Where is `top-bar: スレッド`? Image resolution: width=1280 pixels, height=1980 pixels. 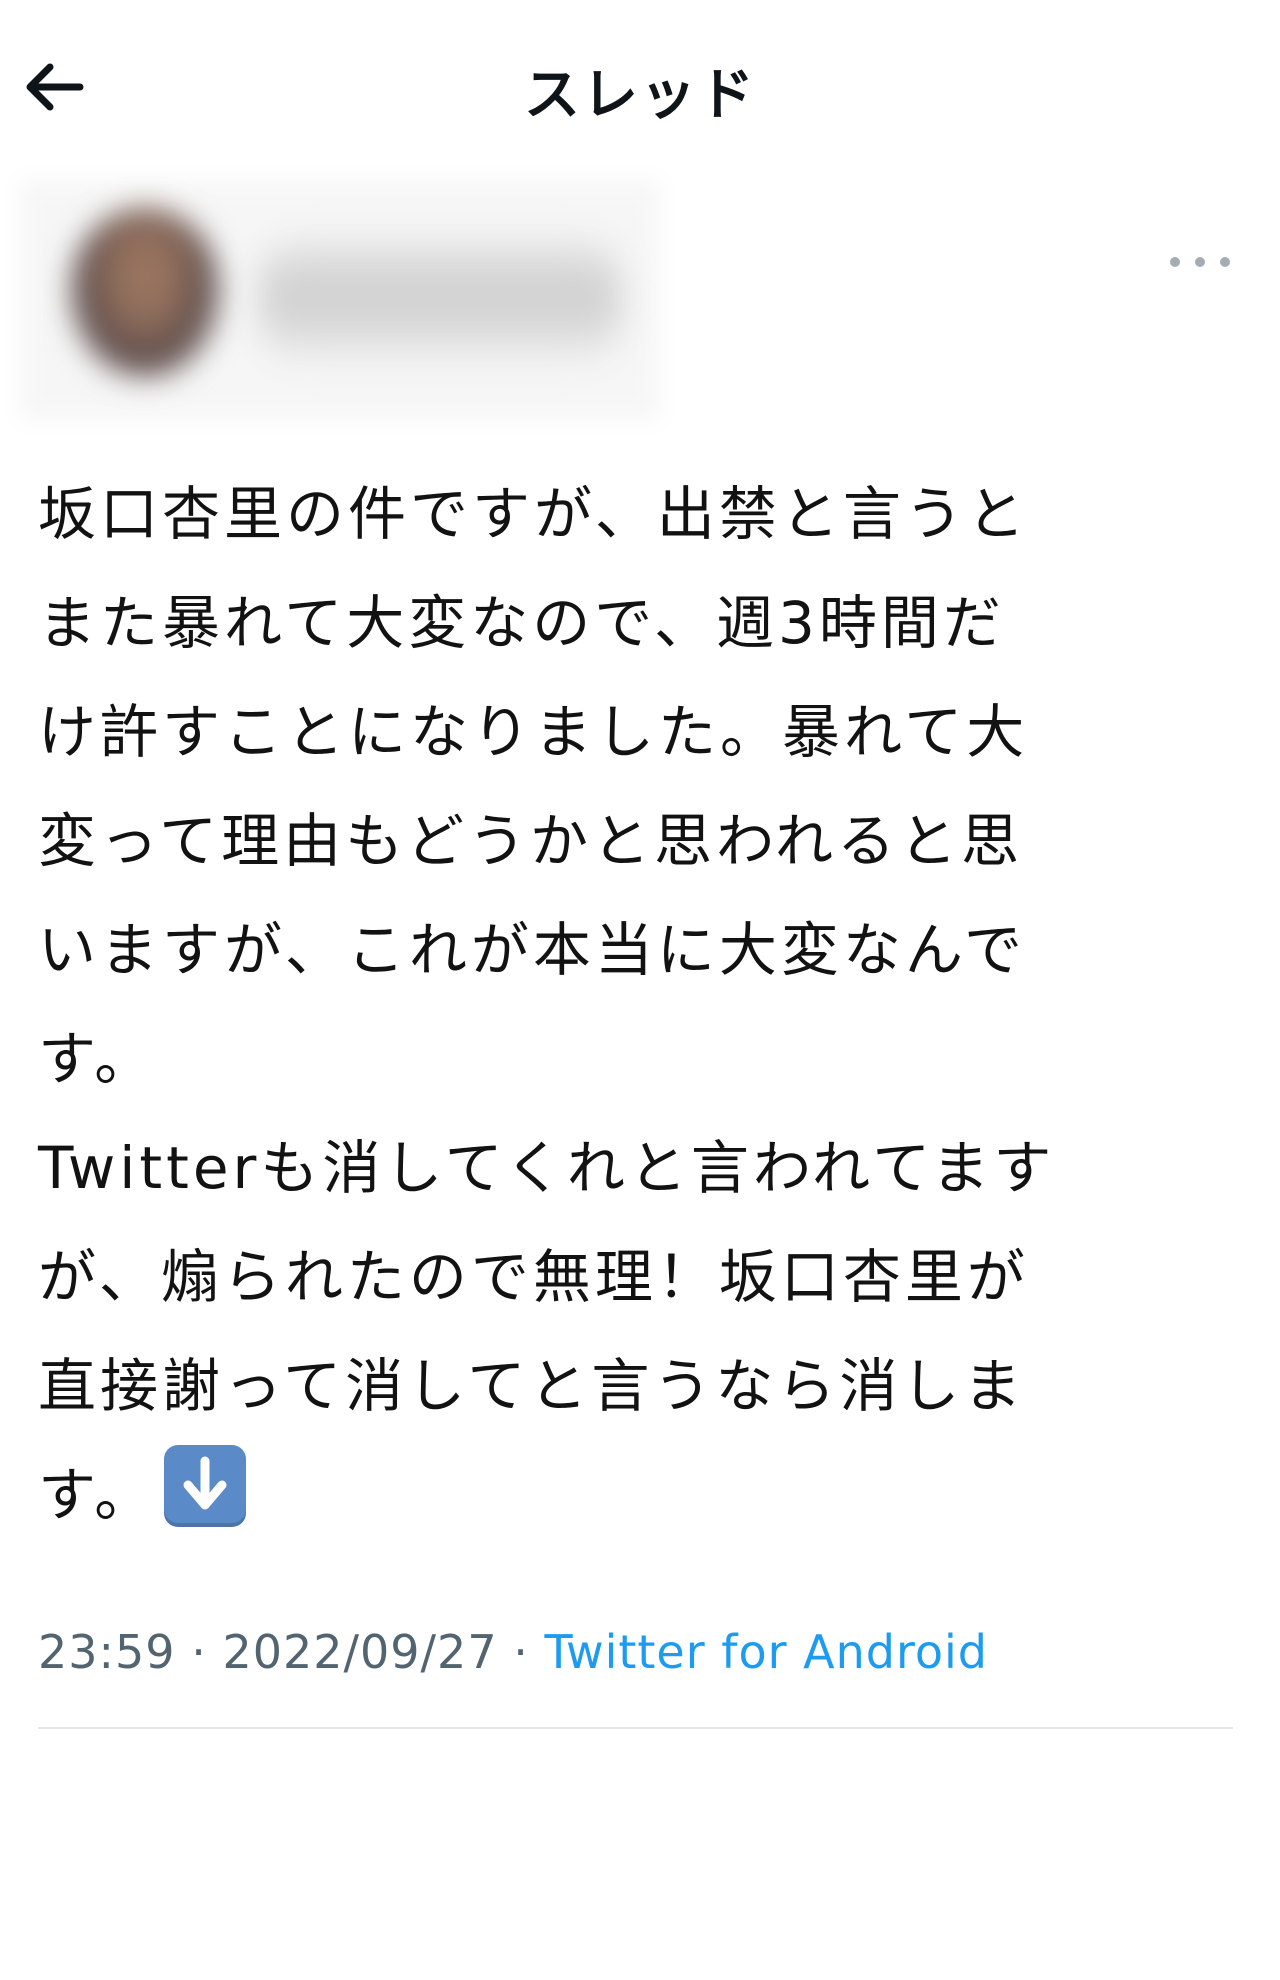
top-bar: スレッド is located at coordinates (640, 85).